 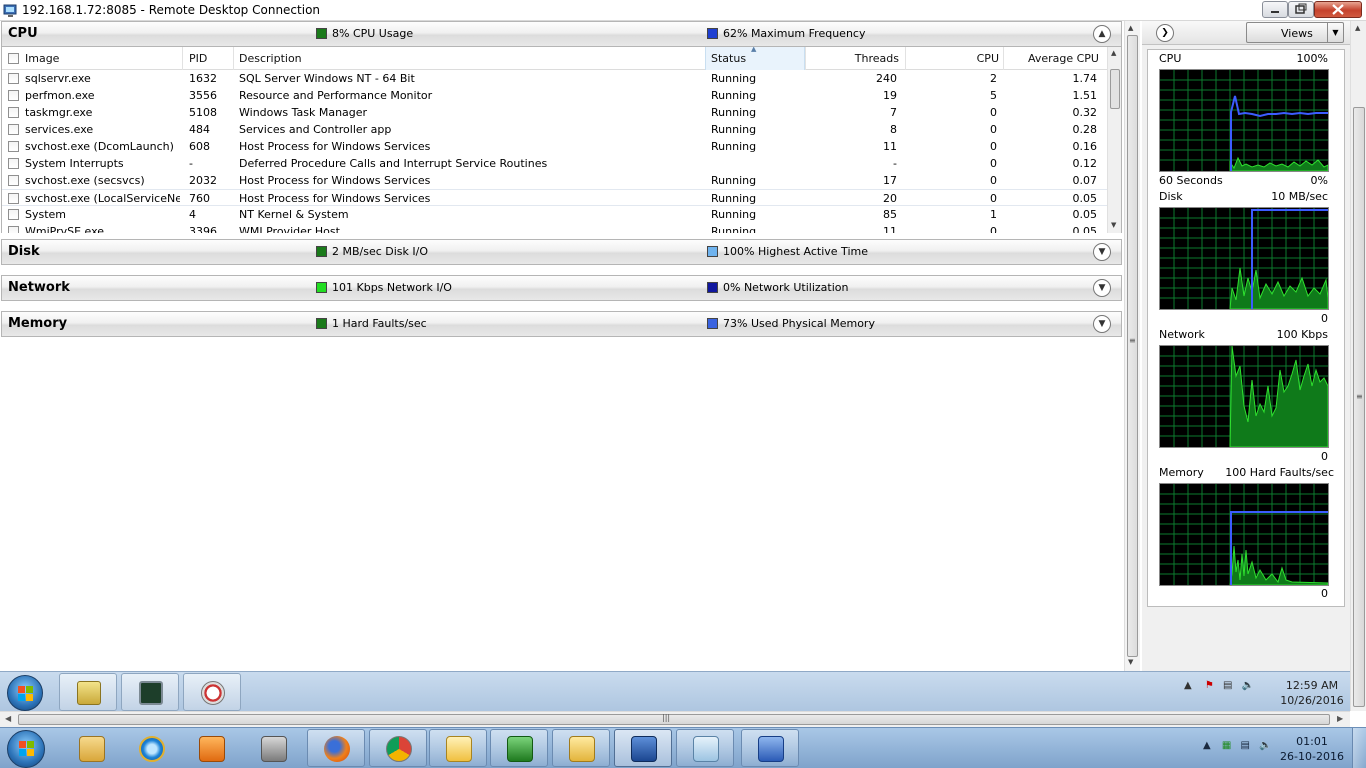 I want to click on scroll-grip-icon: |||, so click(x=666, y=717).